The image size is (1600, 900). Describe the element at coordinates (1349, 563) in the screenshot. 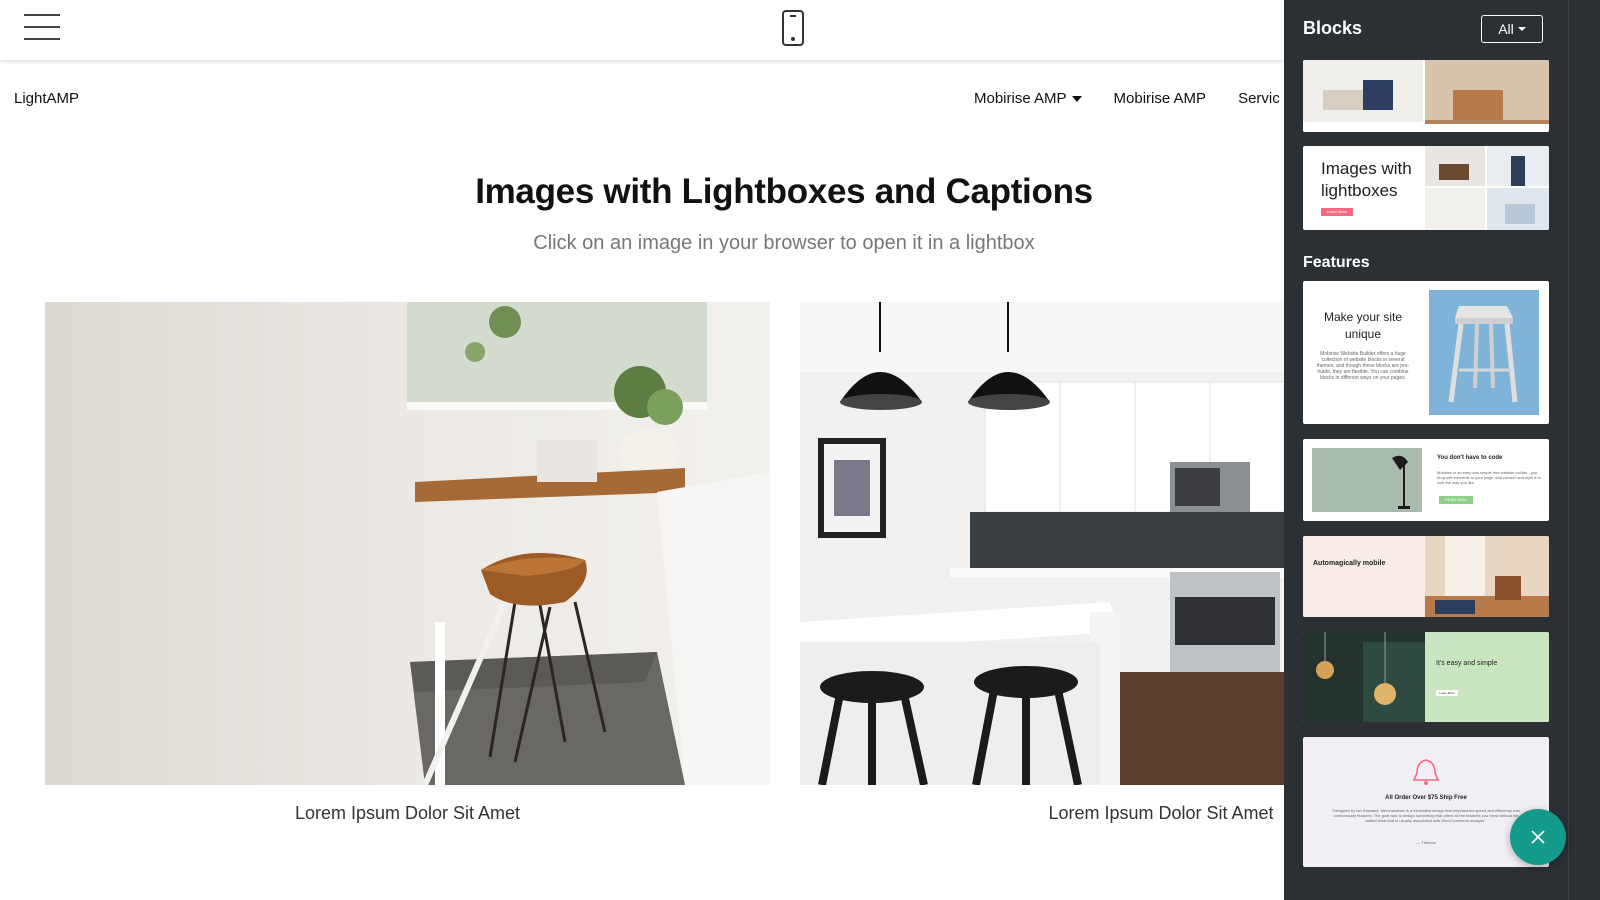

I see `thumb-title: Automagically mobile` at that location.